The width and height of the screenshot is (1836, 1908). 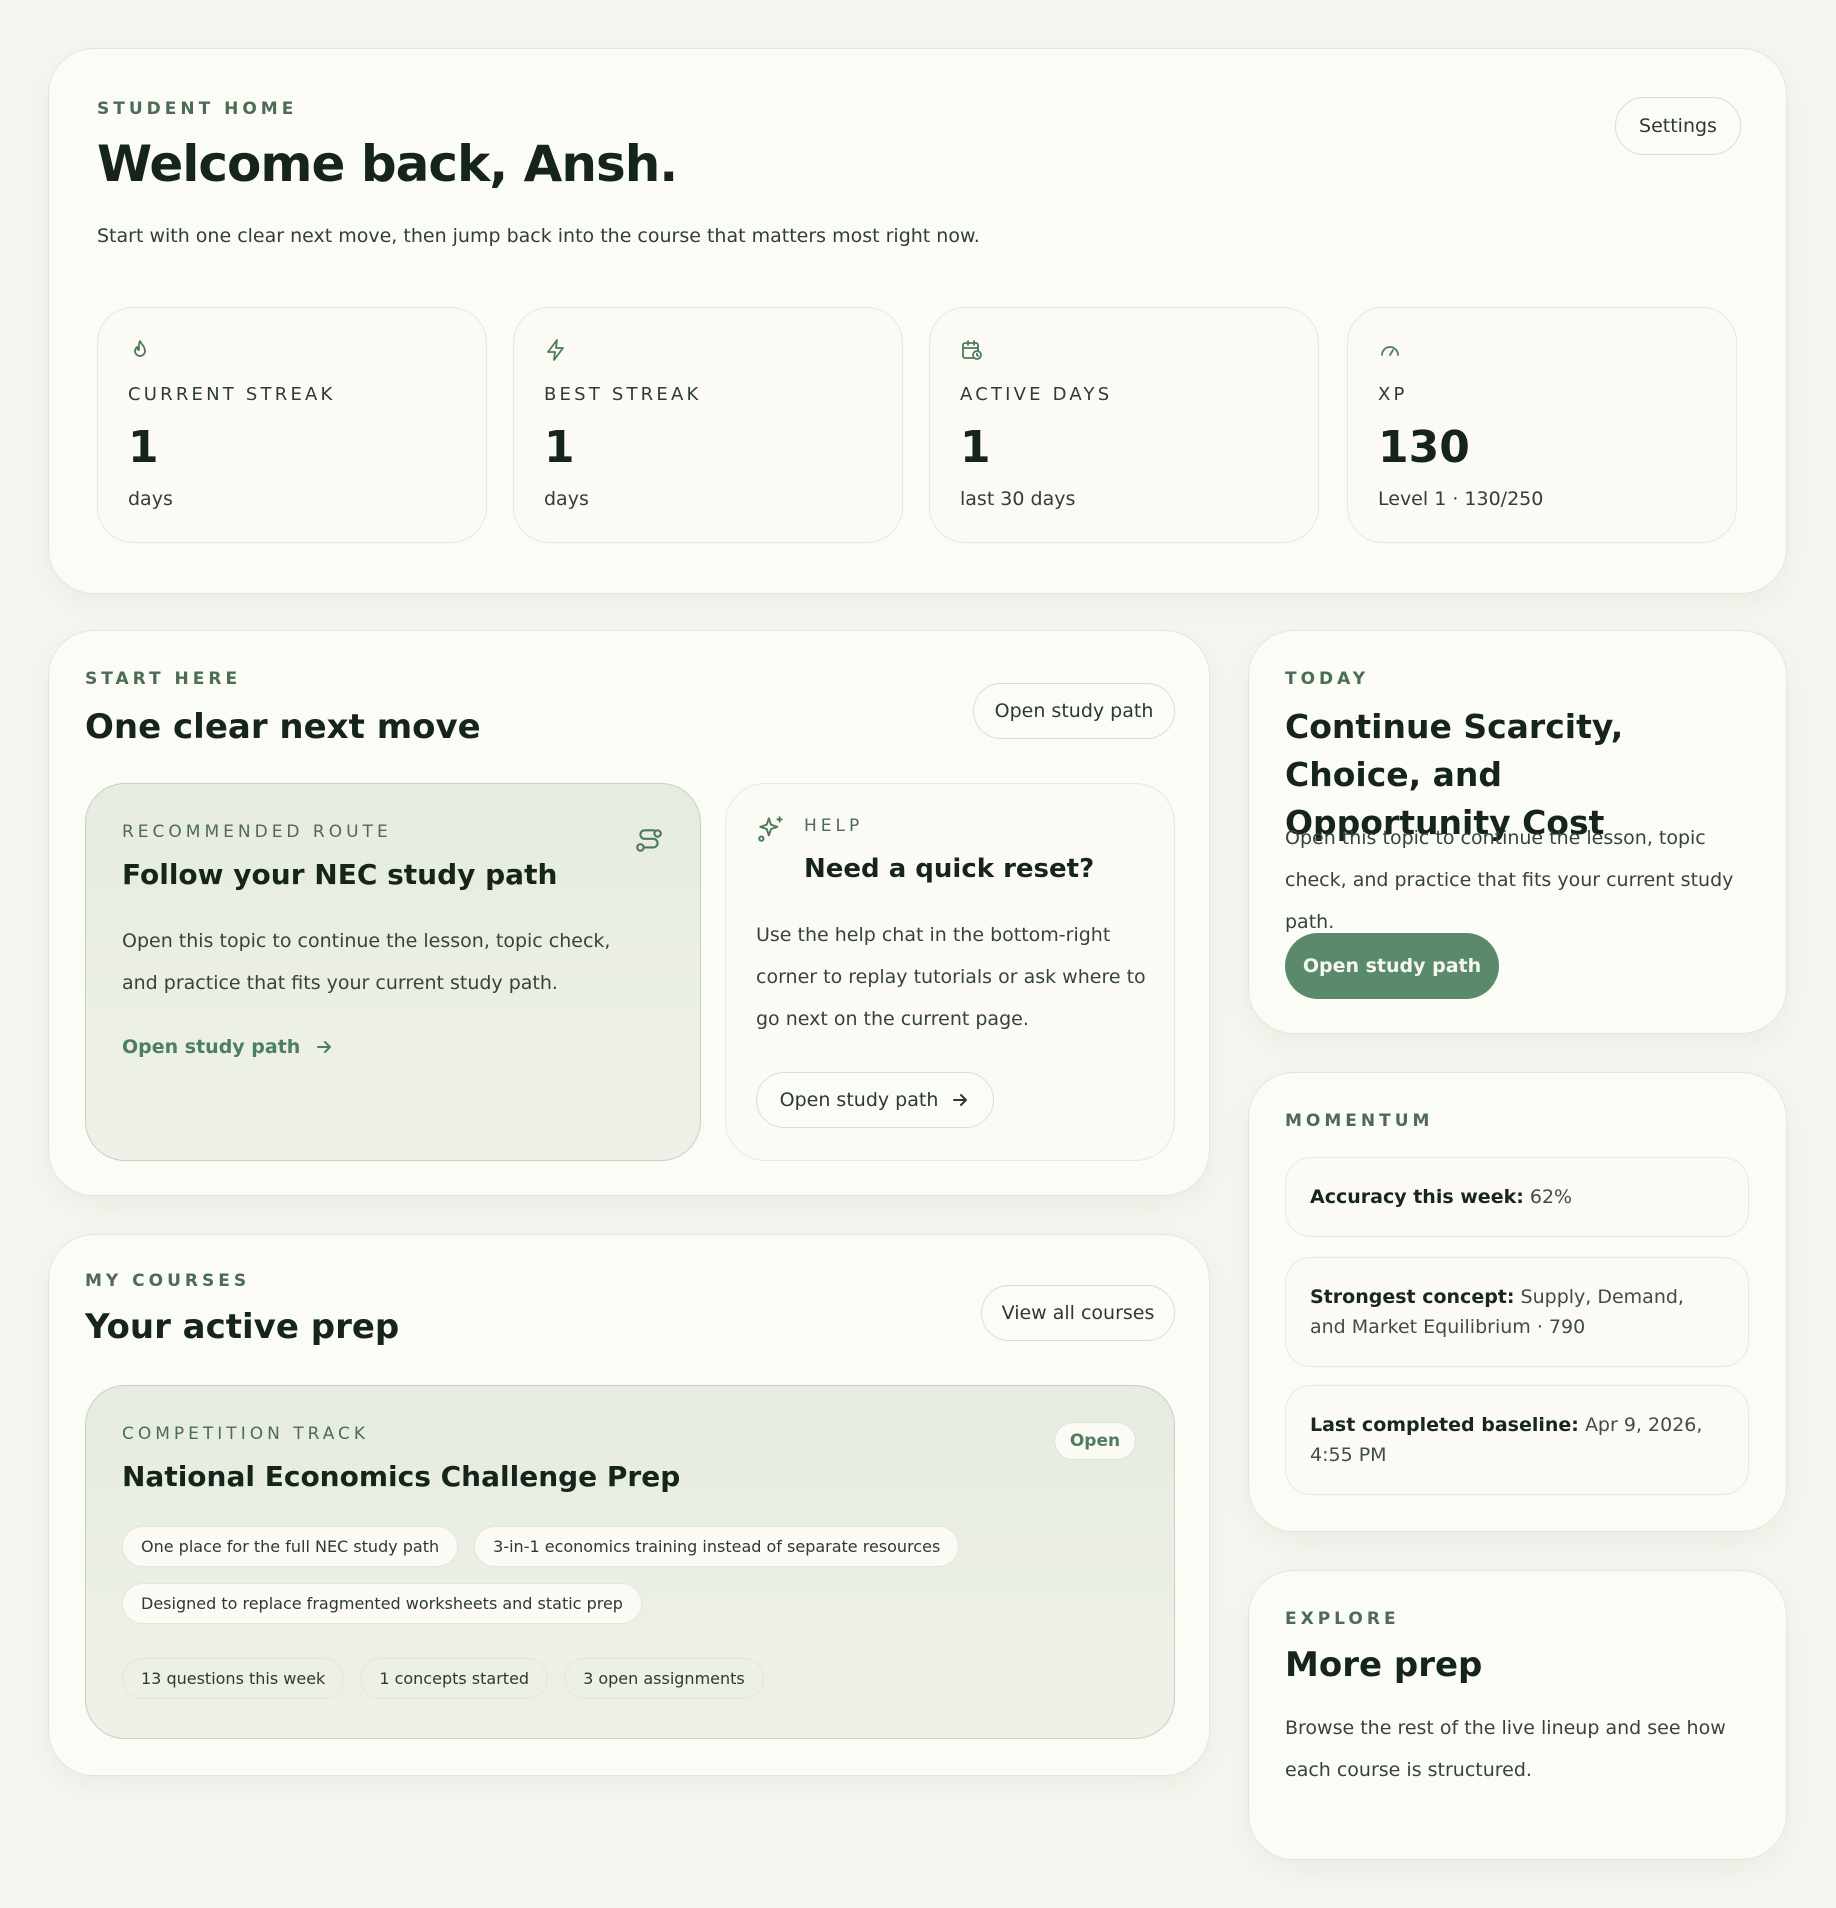 What do you see at coordinates (401, 1476) in the screenshot?
I see `course-title: National Economics Challenge Prep` at bounding box center [401, 1476].